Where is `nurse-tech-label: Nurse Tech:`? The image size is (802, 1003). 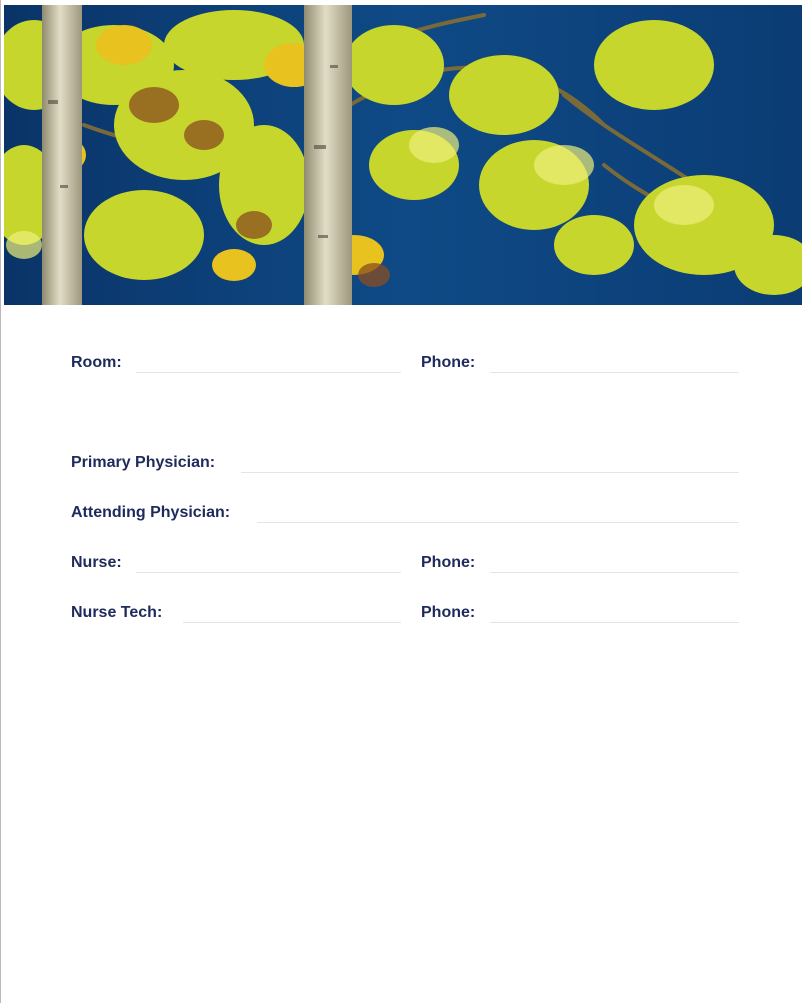
nurse-tech-label: Nurse Tech: is located at coordinates (117, 612).